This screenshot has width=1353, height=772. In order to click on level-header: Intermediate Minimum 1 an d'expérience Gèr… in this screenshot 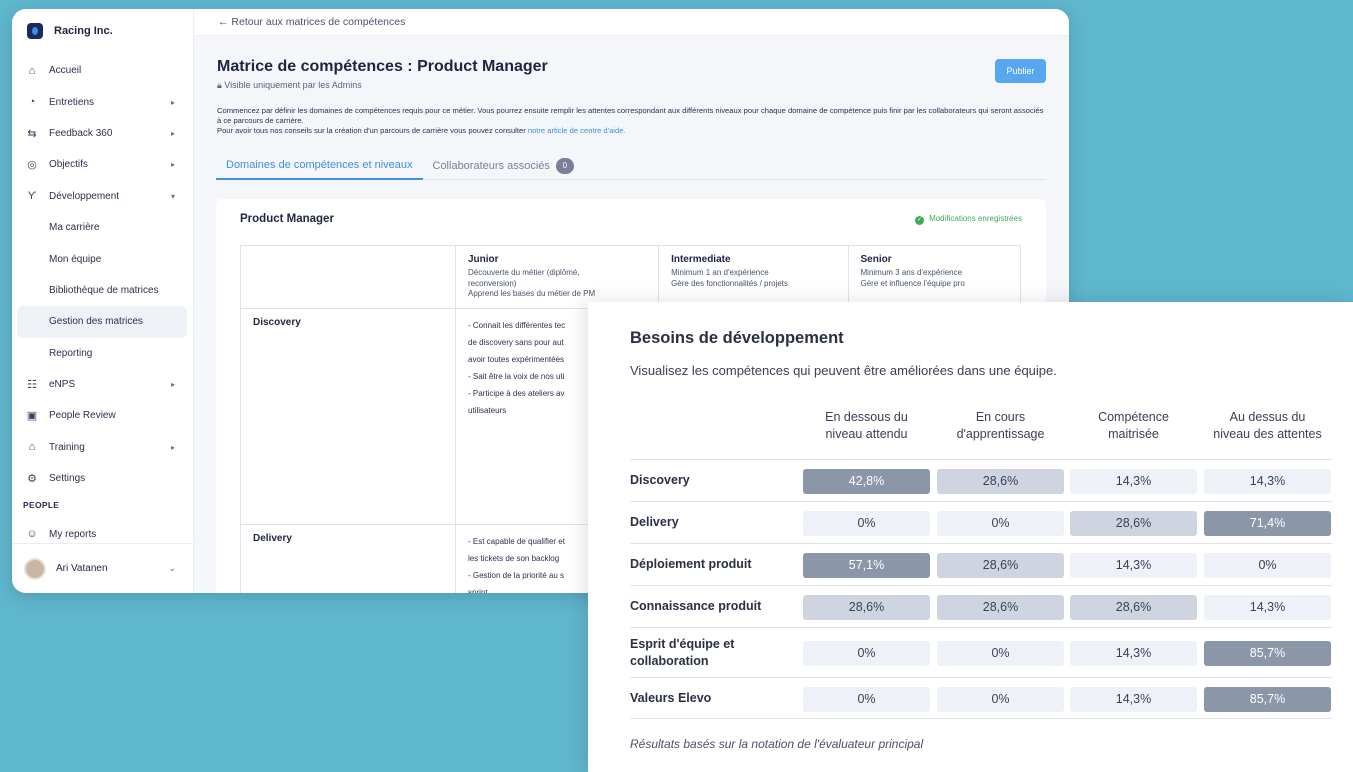, I will do `click(753, 277)`.